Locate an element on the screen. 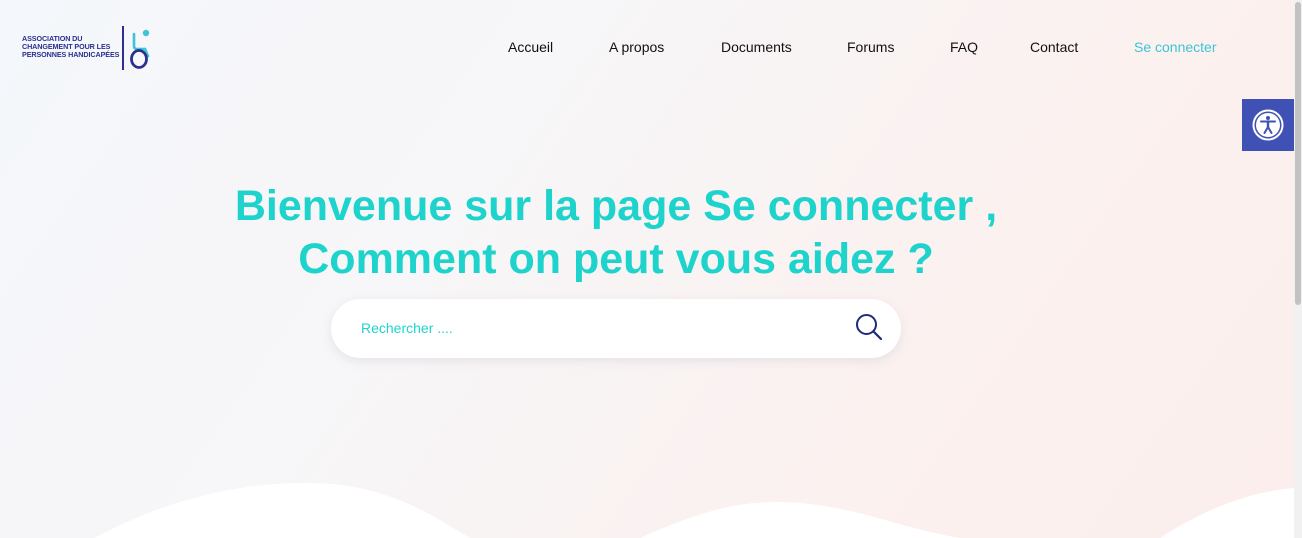 This screenshot has height=538, width=1302. search-box is located at coordinates (616, 328).